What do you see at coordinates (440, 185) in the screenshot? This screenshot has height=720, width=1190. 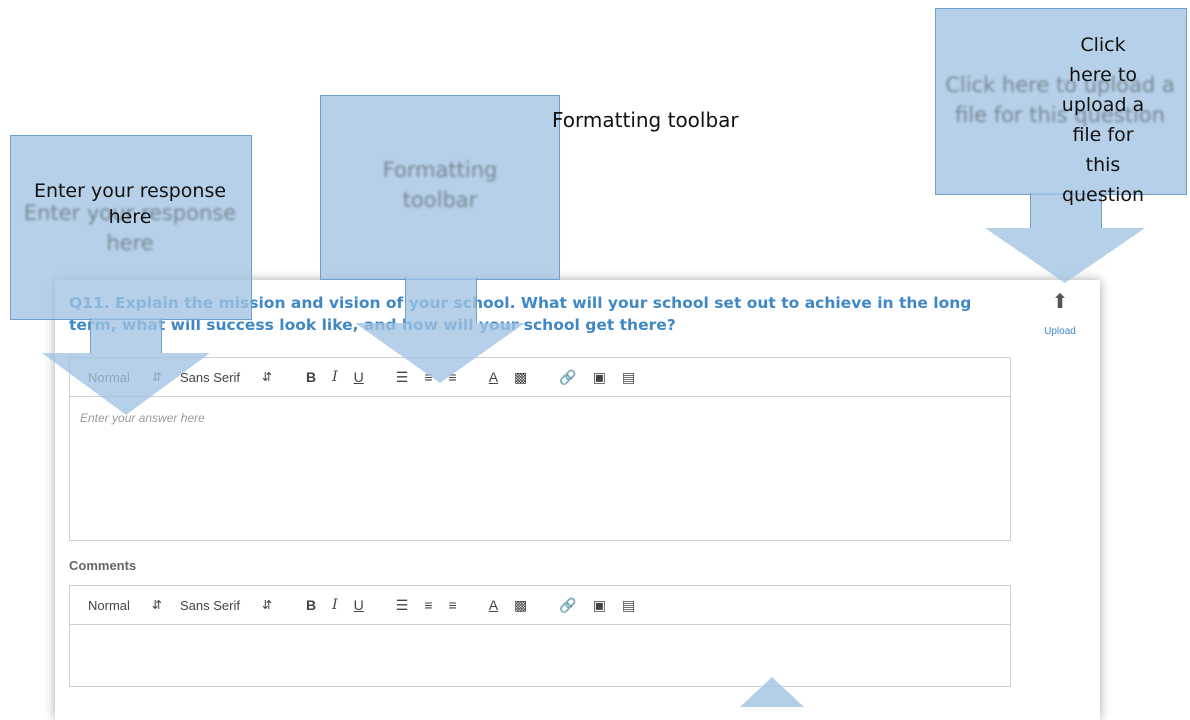 I see `toolbar-ghost-text: Formatting toolbar` at bounding box center [440, 185].